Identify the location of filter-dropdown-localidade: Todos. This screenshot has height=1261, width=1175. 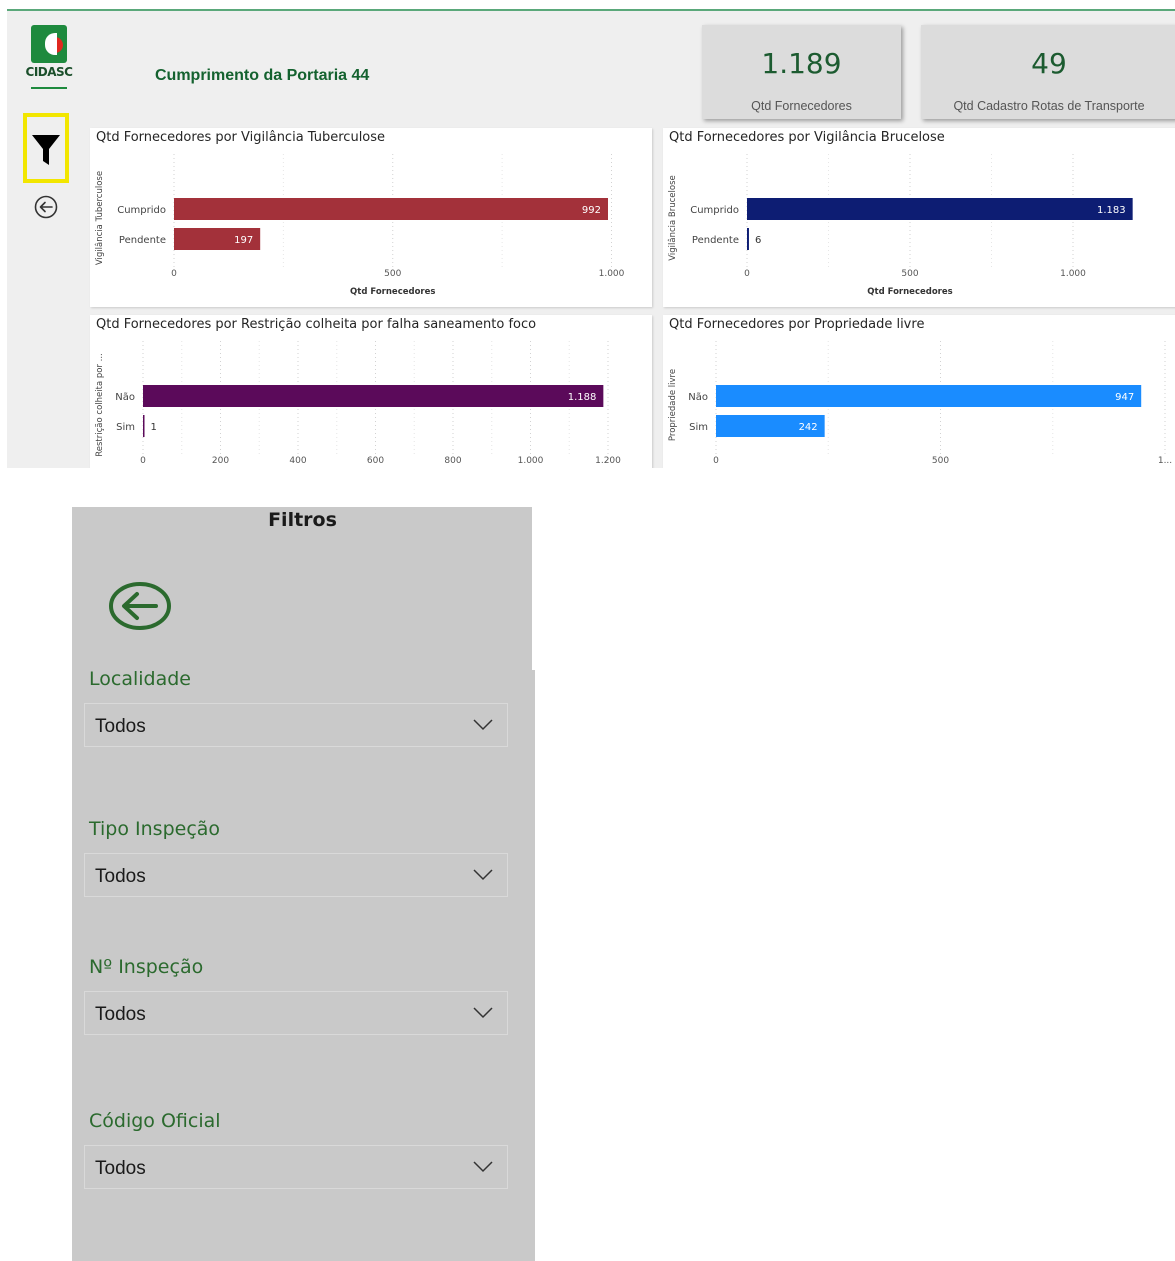
(296, 725).